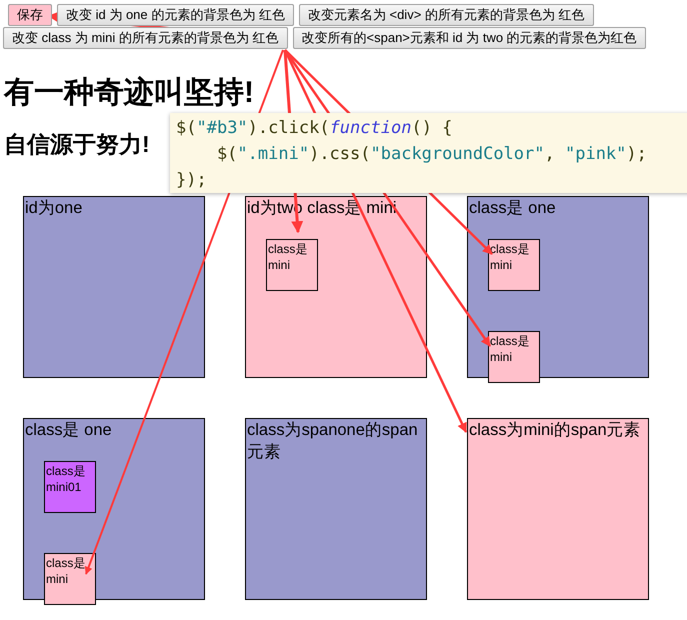 This screenshot has width=687, height=620. I want to click on box-label: class为spanone的span元素, so click(332, 441).